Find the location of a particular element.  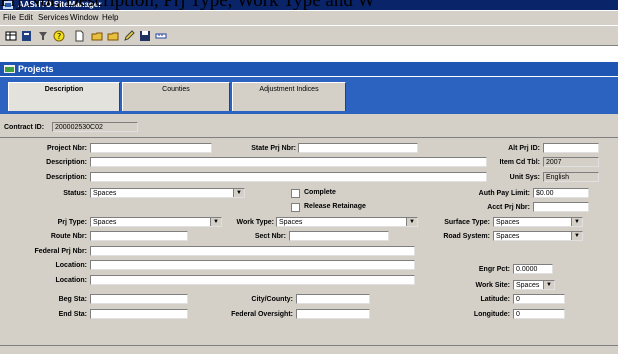

report-icon is located at coordinates (27, 36).